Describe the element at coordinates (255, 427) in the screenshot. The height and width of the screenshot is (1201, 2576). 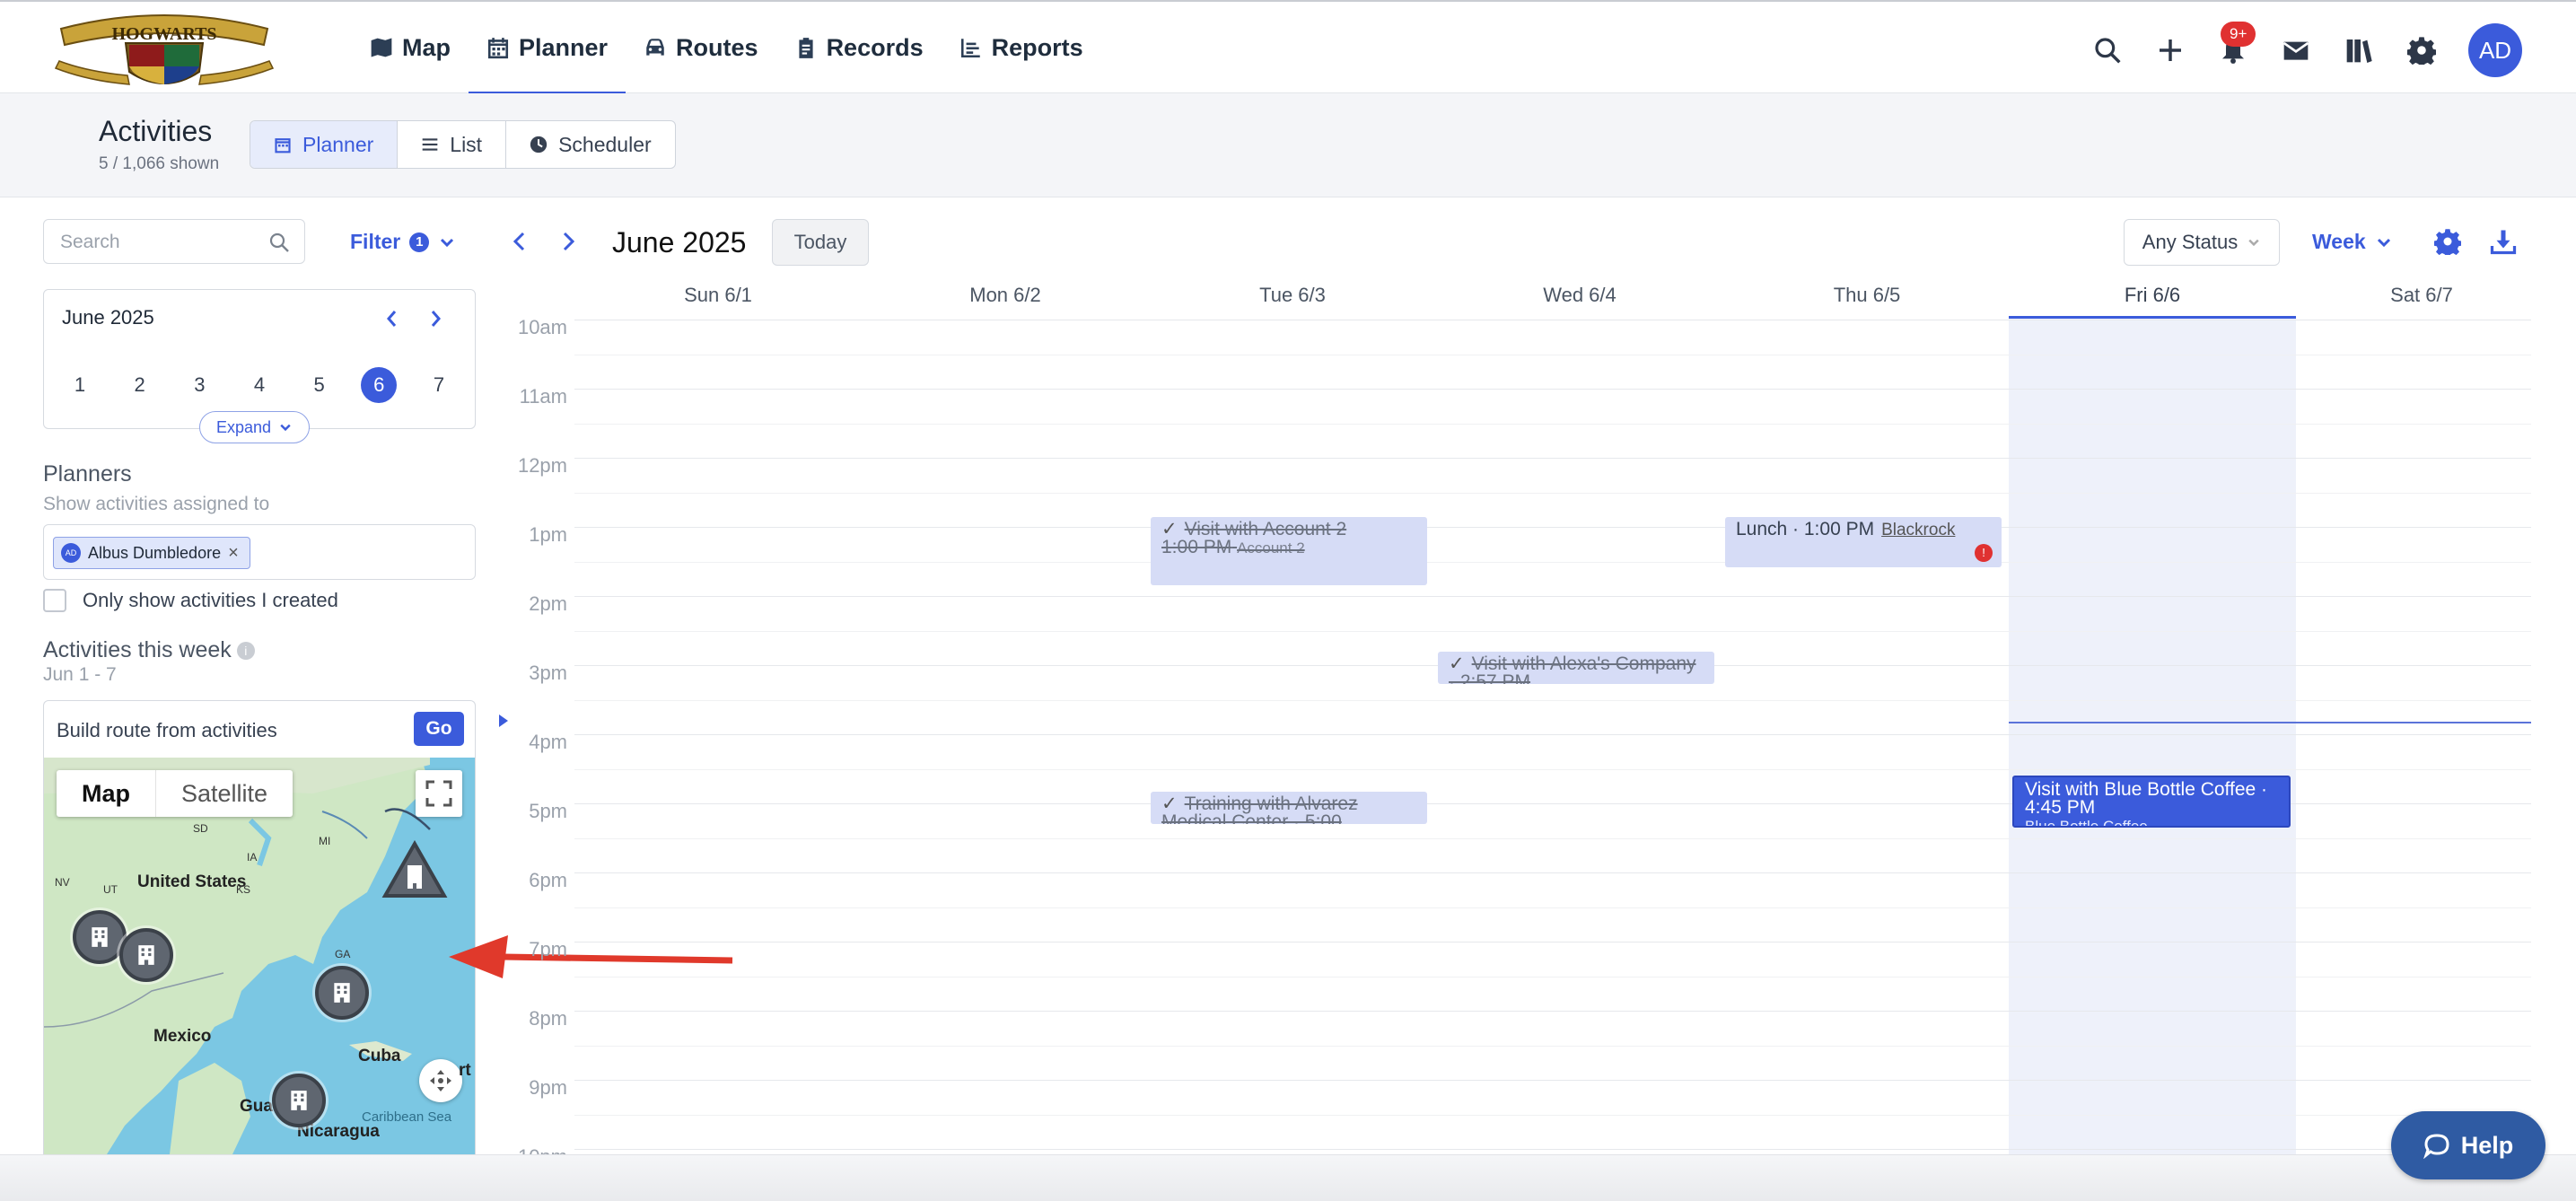
I see `expand-calendar-button: Expand` at that location.